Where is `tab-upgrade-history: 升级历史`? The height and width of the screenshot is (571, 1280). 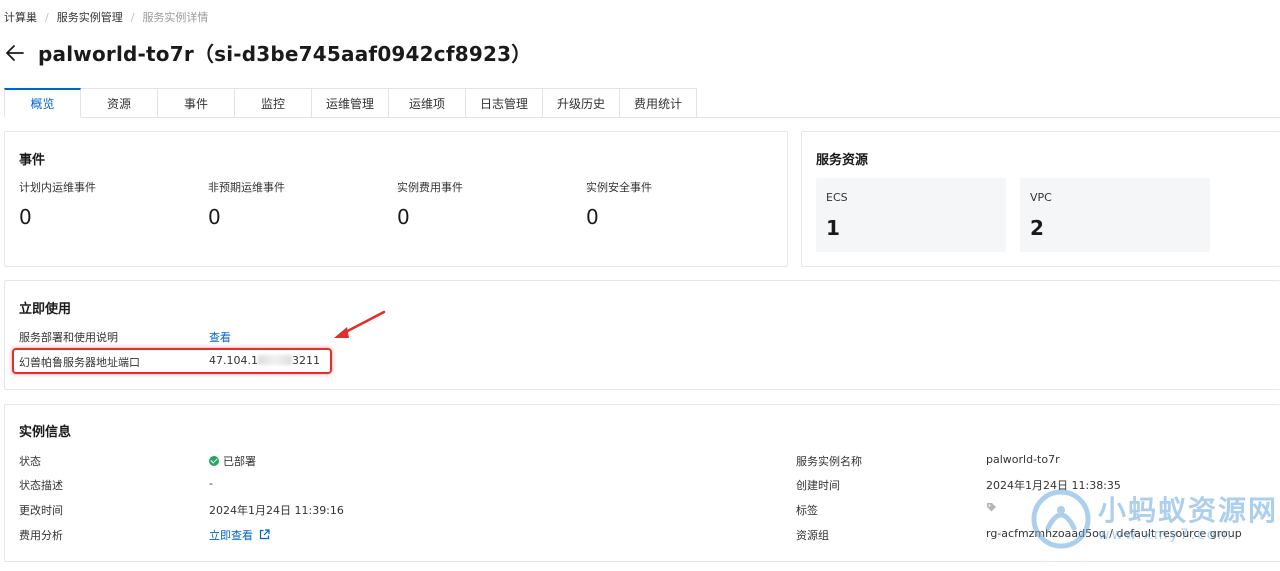
tab-upgrade-history: 升级历史 is located at coordinates (581, 103).